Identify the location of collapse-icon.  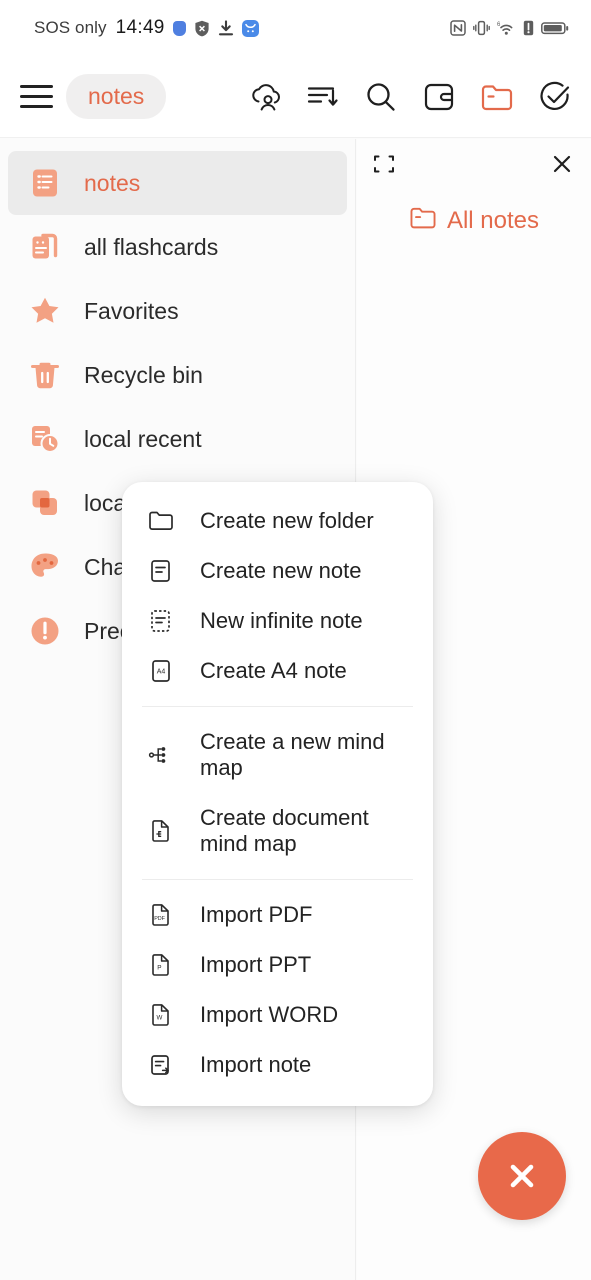
(384, 164).